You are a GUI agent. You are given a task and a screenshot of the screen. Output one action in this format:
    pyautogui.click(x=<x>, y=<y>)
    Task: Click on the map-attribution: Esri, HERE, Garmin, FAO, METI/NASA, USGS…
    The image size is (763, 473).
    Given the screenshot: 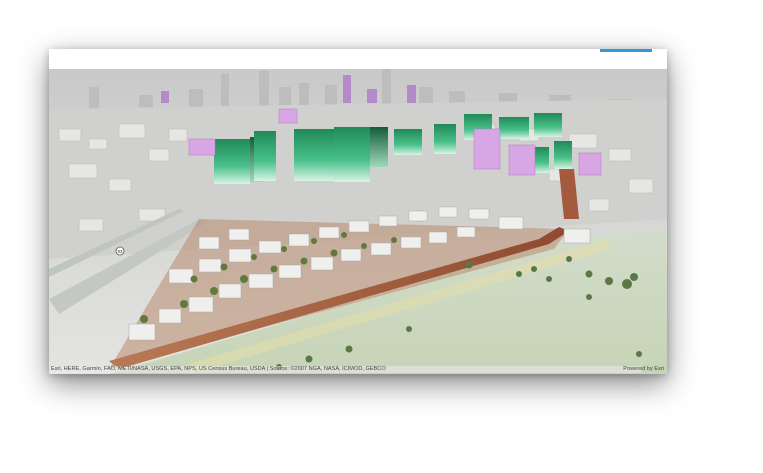 What is the action you would take?
    pyautogui.click(x=346, y=369)
    